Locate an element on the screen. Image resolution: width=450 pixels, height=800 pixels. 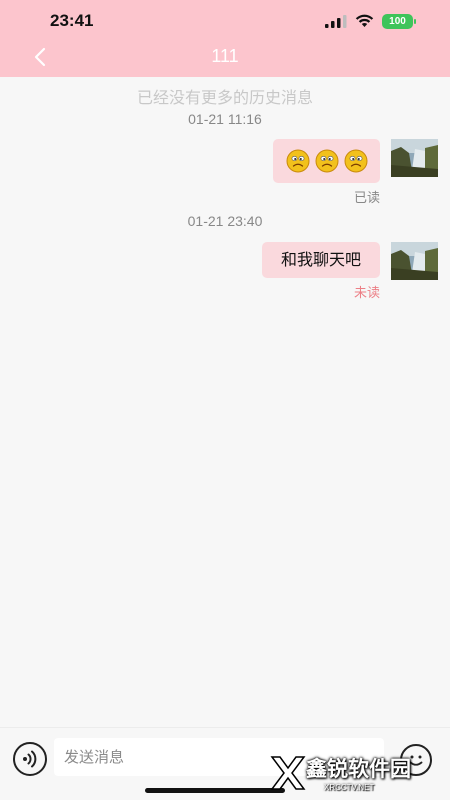
battery-indicator: 100 is located at coordinates (399, 21).